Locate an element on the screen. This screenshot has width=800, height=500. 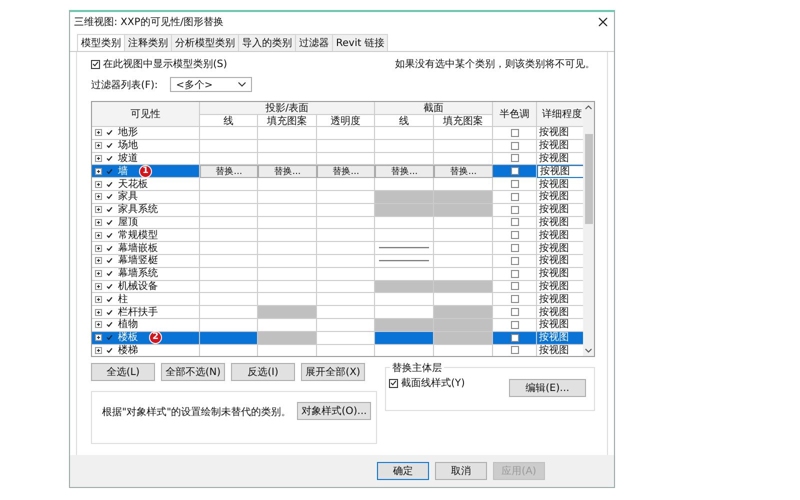
tab: 注释类别 is located at coordinates (148, 42).